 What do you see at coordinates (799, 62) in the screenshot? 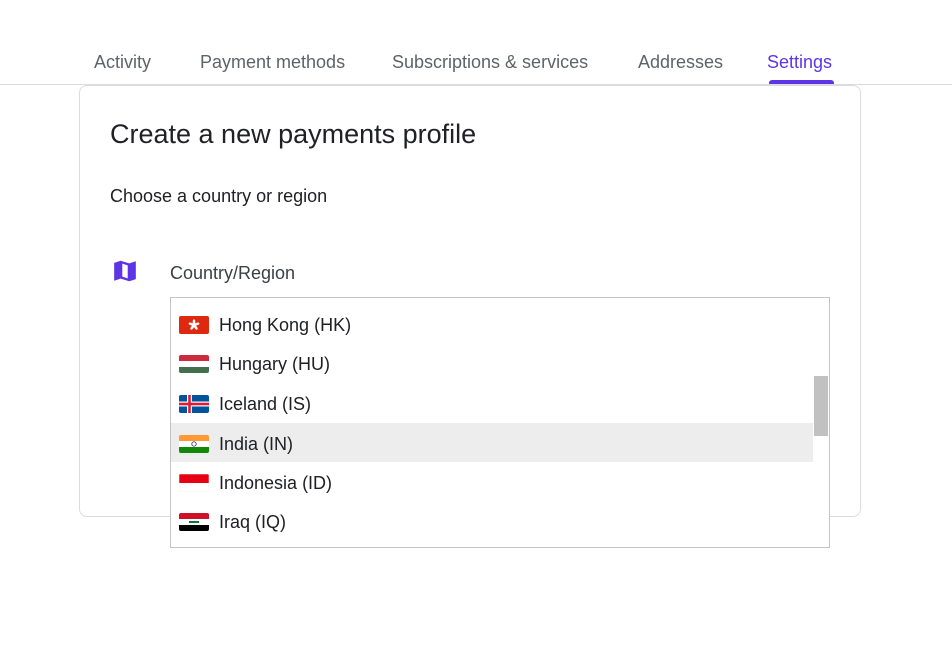
I see `tab-settings: Settings` at bounding box center [799, 62].